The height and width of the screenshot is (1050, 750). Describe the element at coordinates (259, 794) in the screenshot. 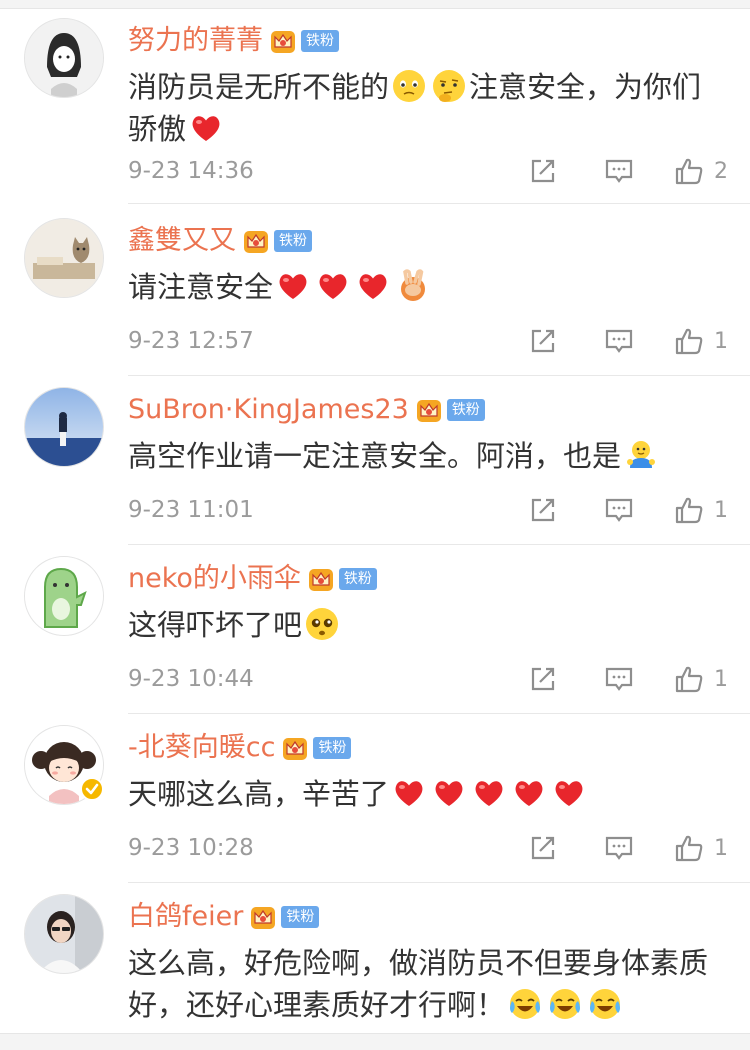

I see `comment-text-main: 天哪这么高，辛苦了` at that location.